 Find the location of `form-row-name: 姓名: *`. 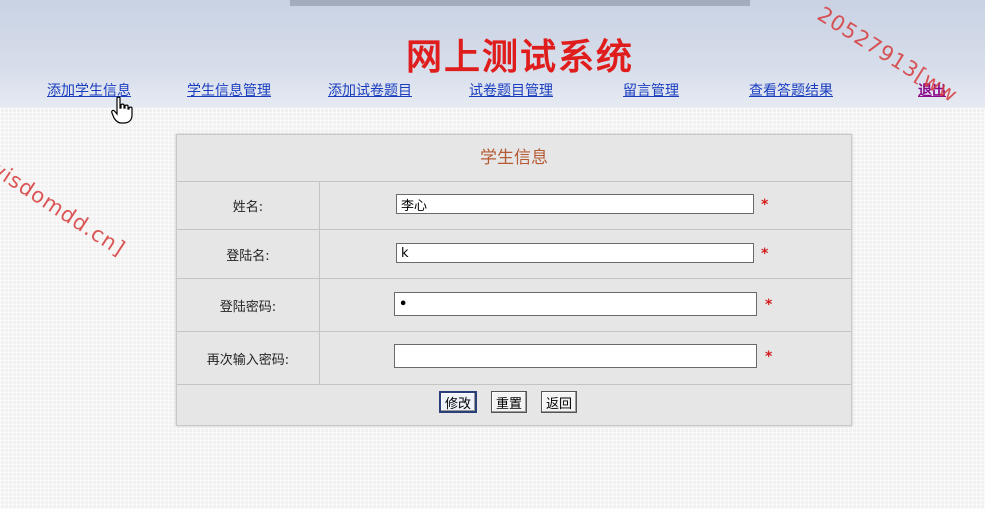

form-row-name: 姓名: * is located at coordinates (514, 205).